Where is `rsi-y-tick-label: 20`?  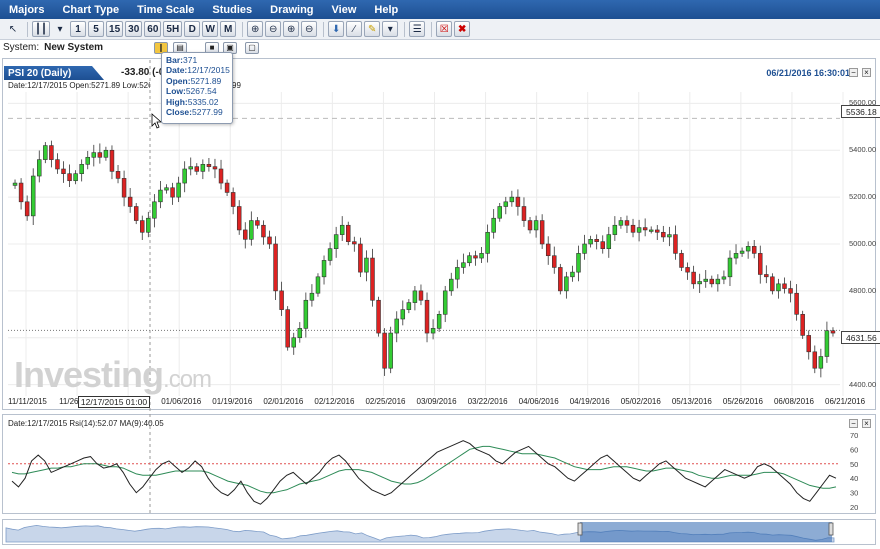 rsi-y-tick-label: 20 is located at coordinates (854, 507).